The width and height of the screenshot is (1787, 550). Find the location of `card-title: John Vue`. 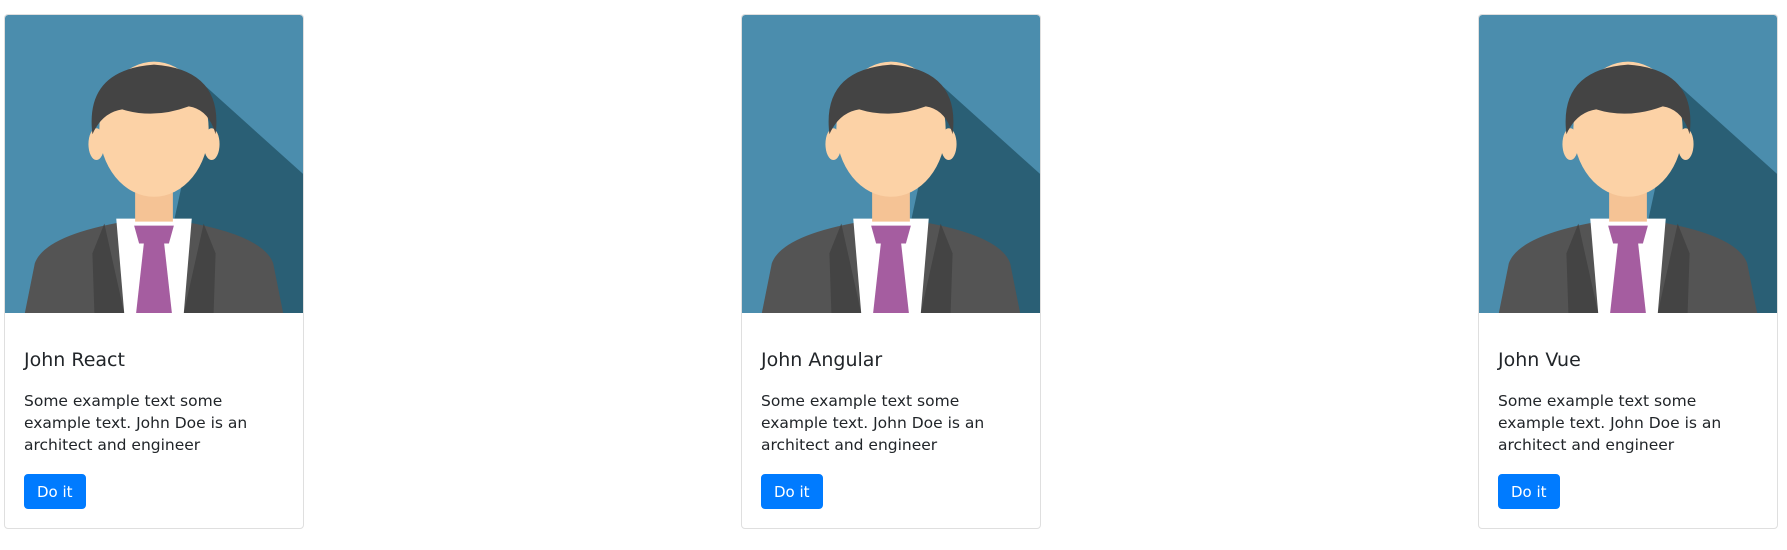

card-title: John Vue is located at coordinates (1539, 360).